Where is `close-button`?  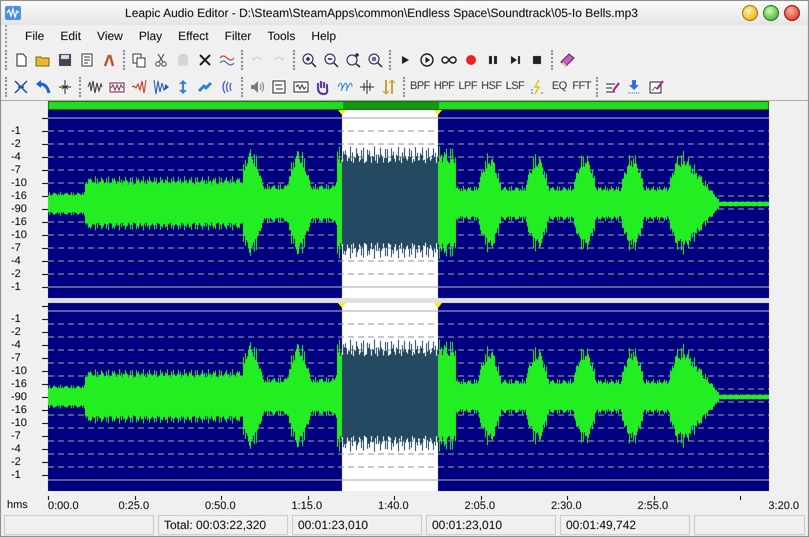 close-button is located at coordinates (792, 13).